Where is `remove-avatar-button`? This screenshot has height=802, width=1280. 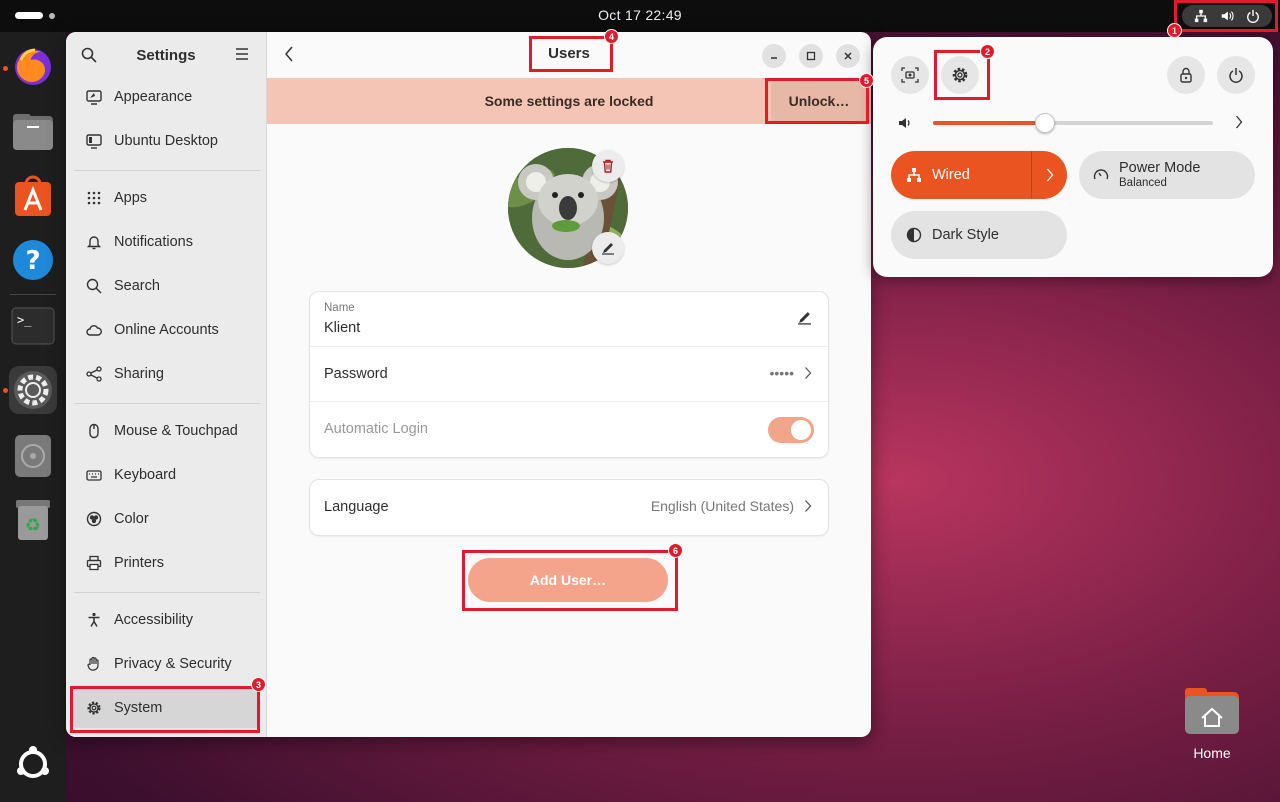 remove-avatar-button is located at coordinates (608, 166).